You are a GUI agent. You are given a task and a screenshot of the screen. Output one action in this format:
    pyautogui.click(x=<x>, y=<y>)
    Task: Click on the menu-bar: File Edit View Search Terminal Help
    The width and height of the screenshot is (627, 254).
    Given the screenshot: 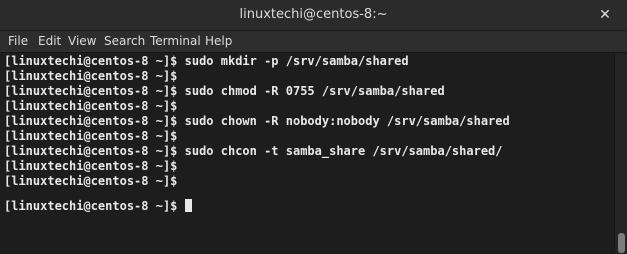 What is the action you would take?
    pyautogui.click(x=313, y=42)
    